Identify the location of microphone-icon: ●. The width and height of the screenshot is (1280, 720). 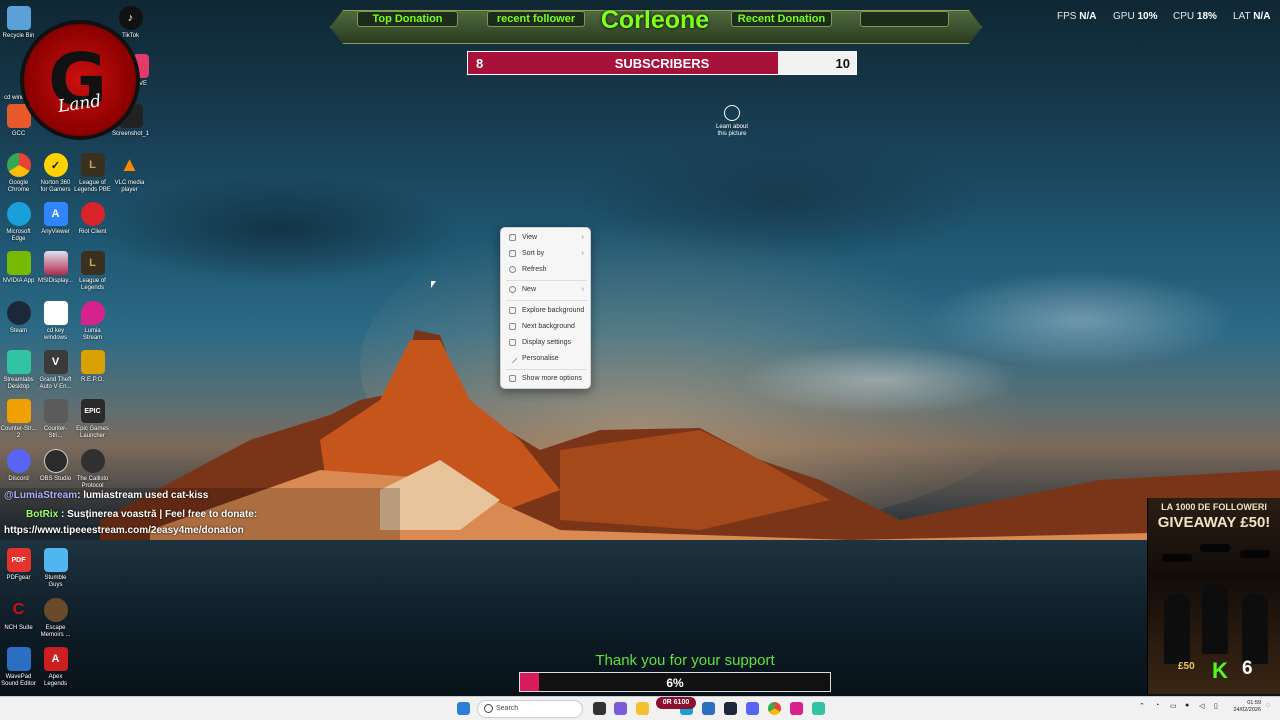
(1187, 705).